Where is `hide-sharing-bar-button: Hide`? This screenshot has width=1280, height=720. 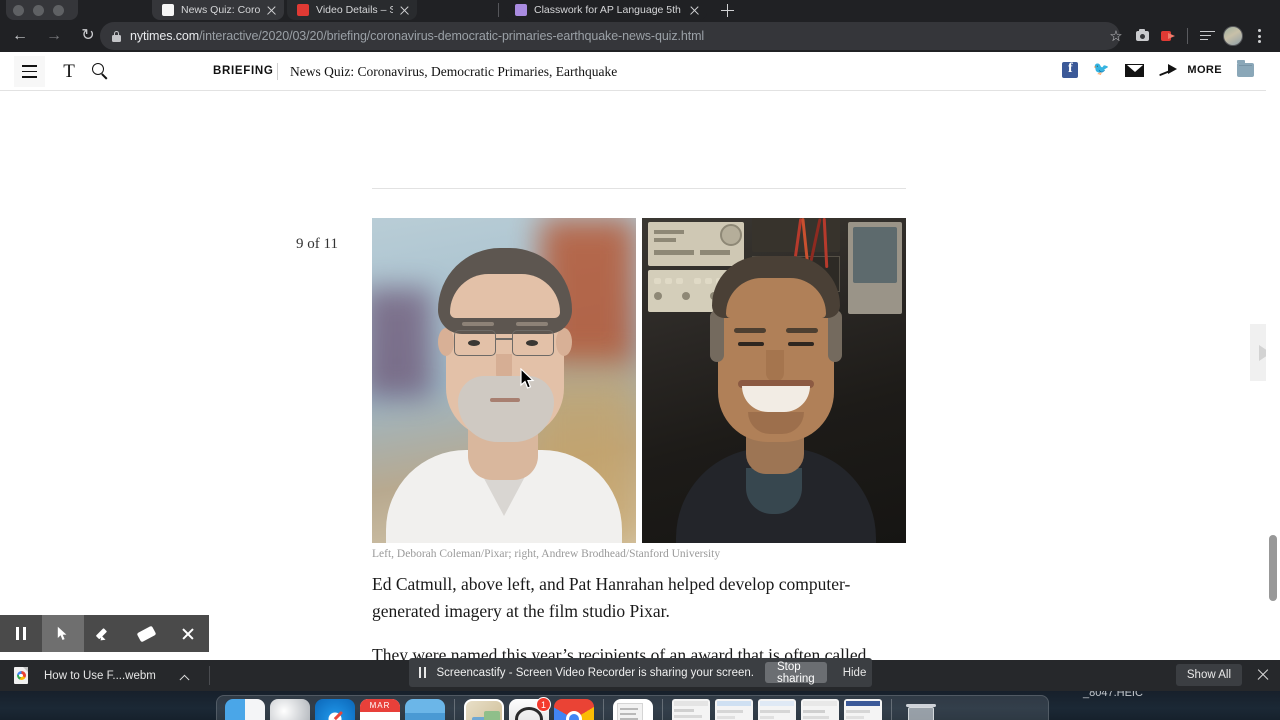
hide-sharing-bar-button: Hide is located at coordinates (855, 673).